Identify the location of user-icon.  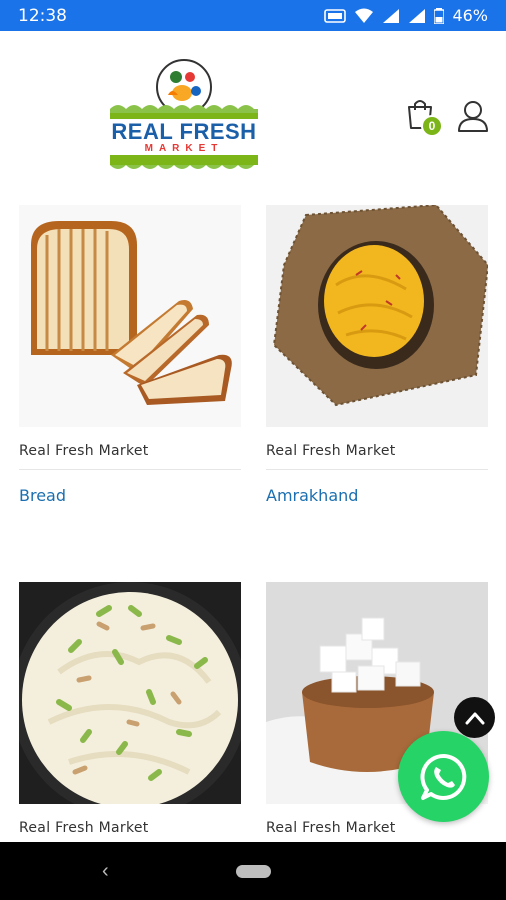
(473, 116).